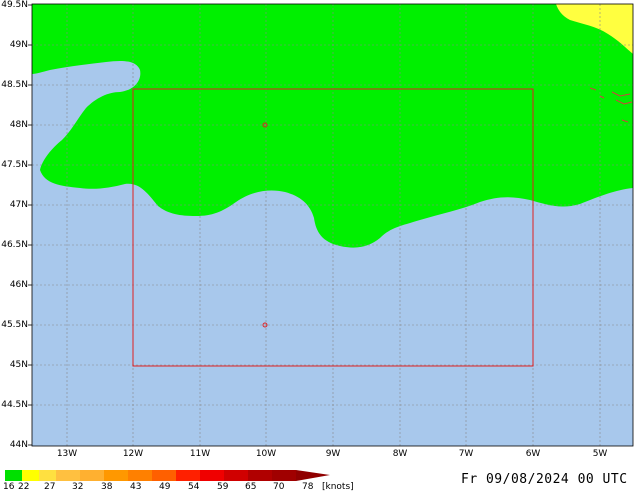 Image resolution: width=634 pixels, height=492 pixels. Describe the element at coordinates (50, 487) in the screenshot. I see `legend-value: 27` at that location.